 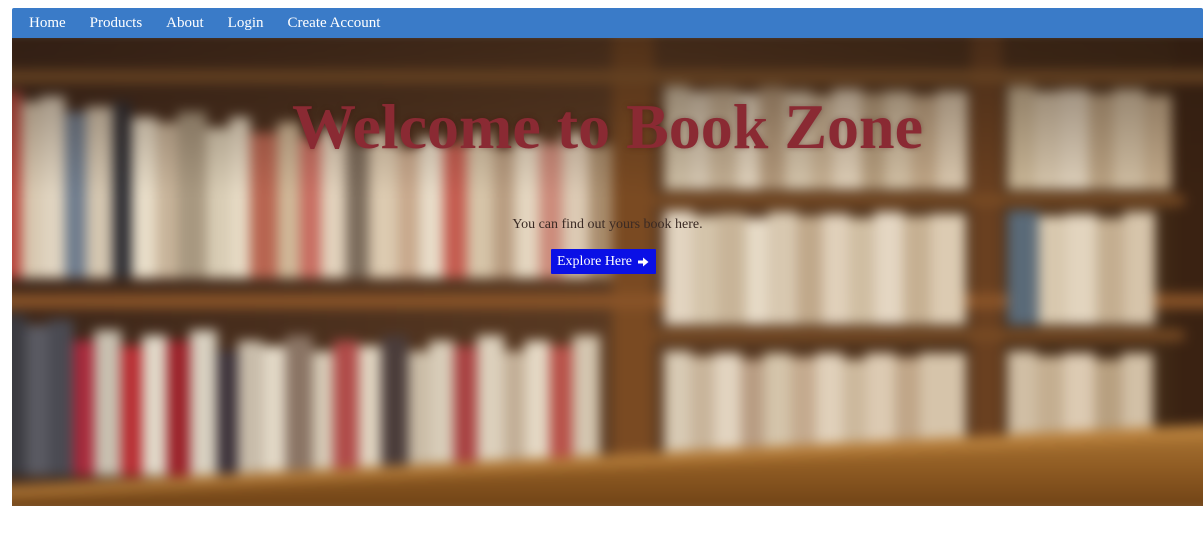 What do you see at coordinates (643, 261) in the screenshot?
I see `arrow-right-circle-icon` at bounding box center [643, 261].